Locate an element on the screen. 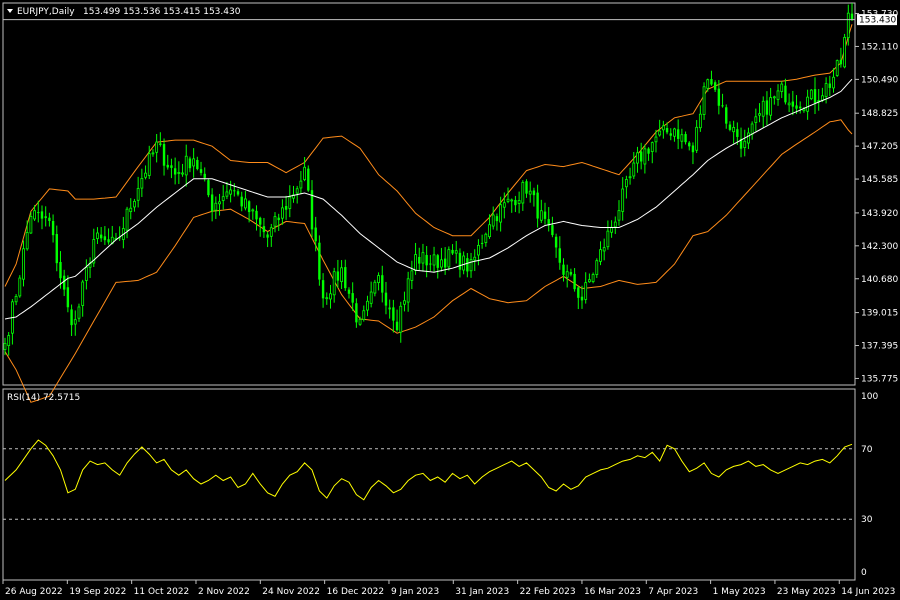 Image resolution: width=900 pixels, height=600 pixels. rsi-tick-label: 0 is located at coordinates (864, 573).